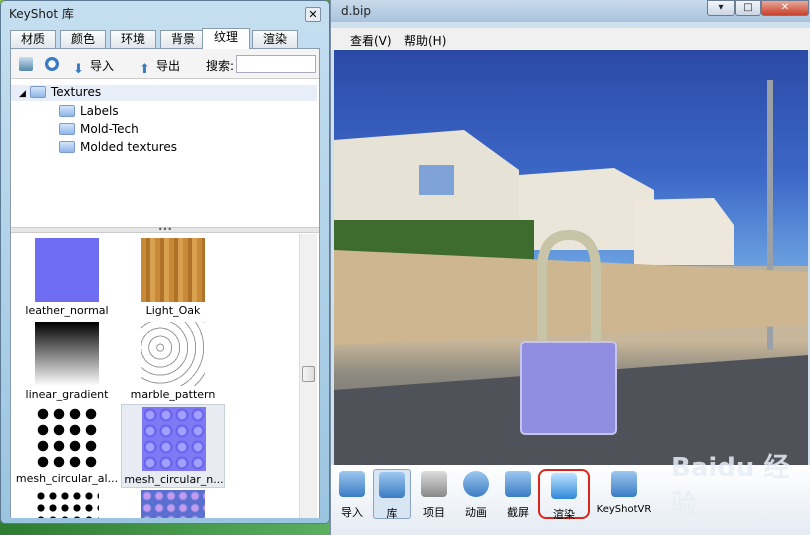 The width and height of the screenshot is (810, 535). I want to click on library-toolbar: ⬇ 导入 ⬆ 导出 搜索:, so click(165, 64).